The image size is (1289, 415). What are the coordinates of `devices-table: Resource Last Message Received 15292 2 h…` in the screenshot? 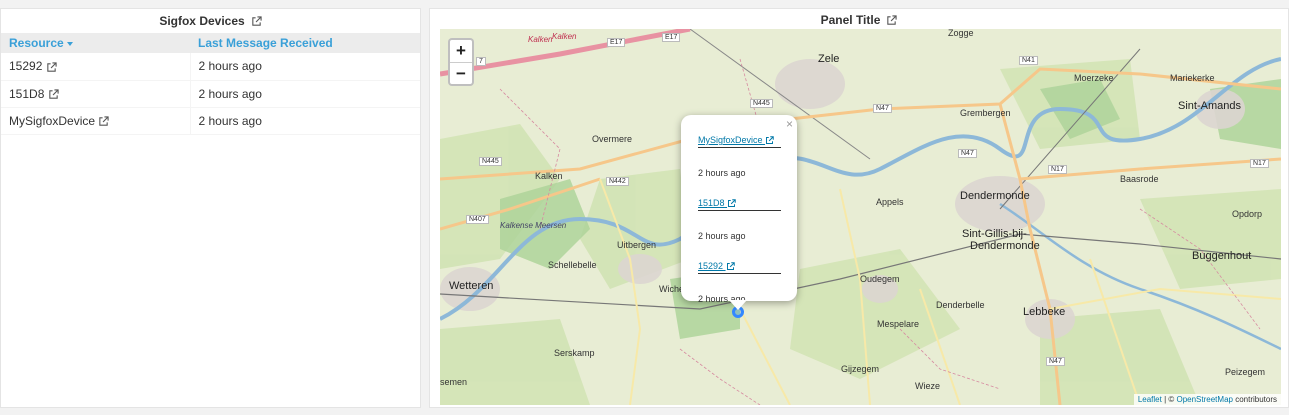 It's located at (210, 84).